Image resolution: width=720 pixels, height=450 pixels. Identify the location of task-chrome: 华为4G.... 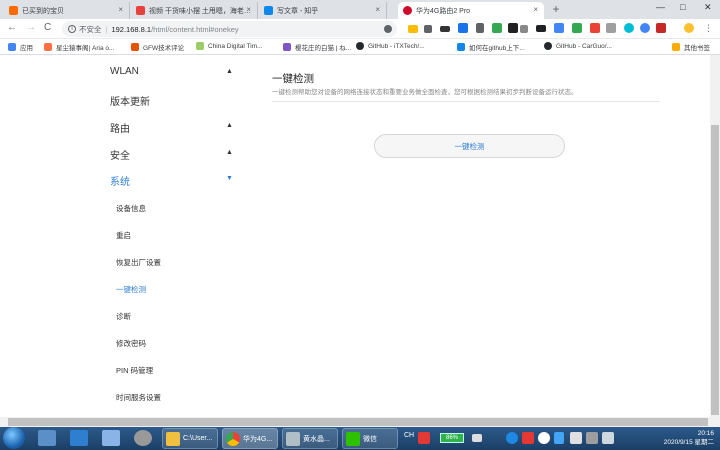
(250, 438).